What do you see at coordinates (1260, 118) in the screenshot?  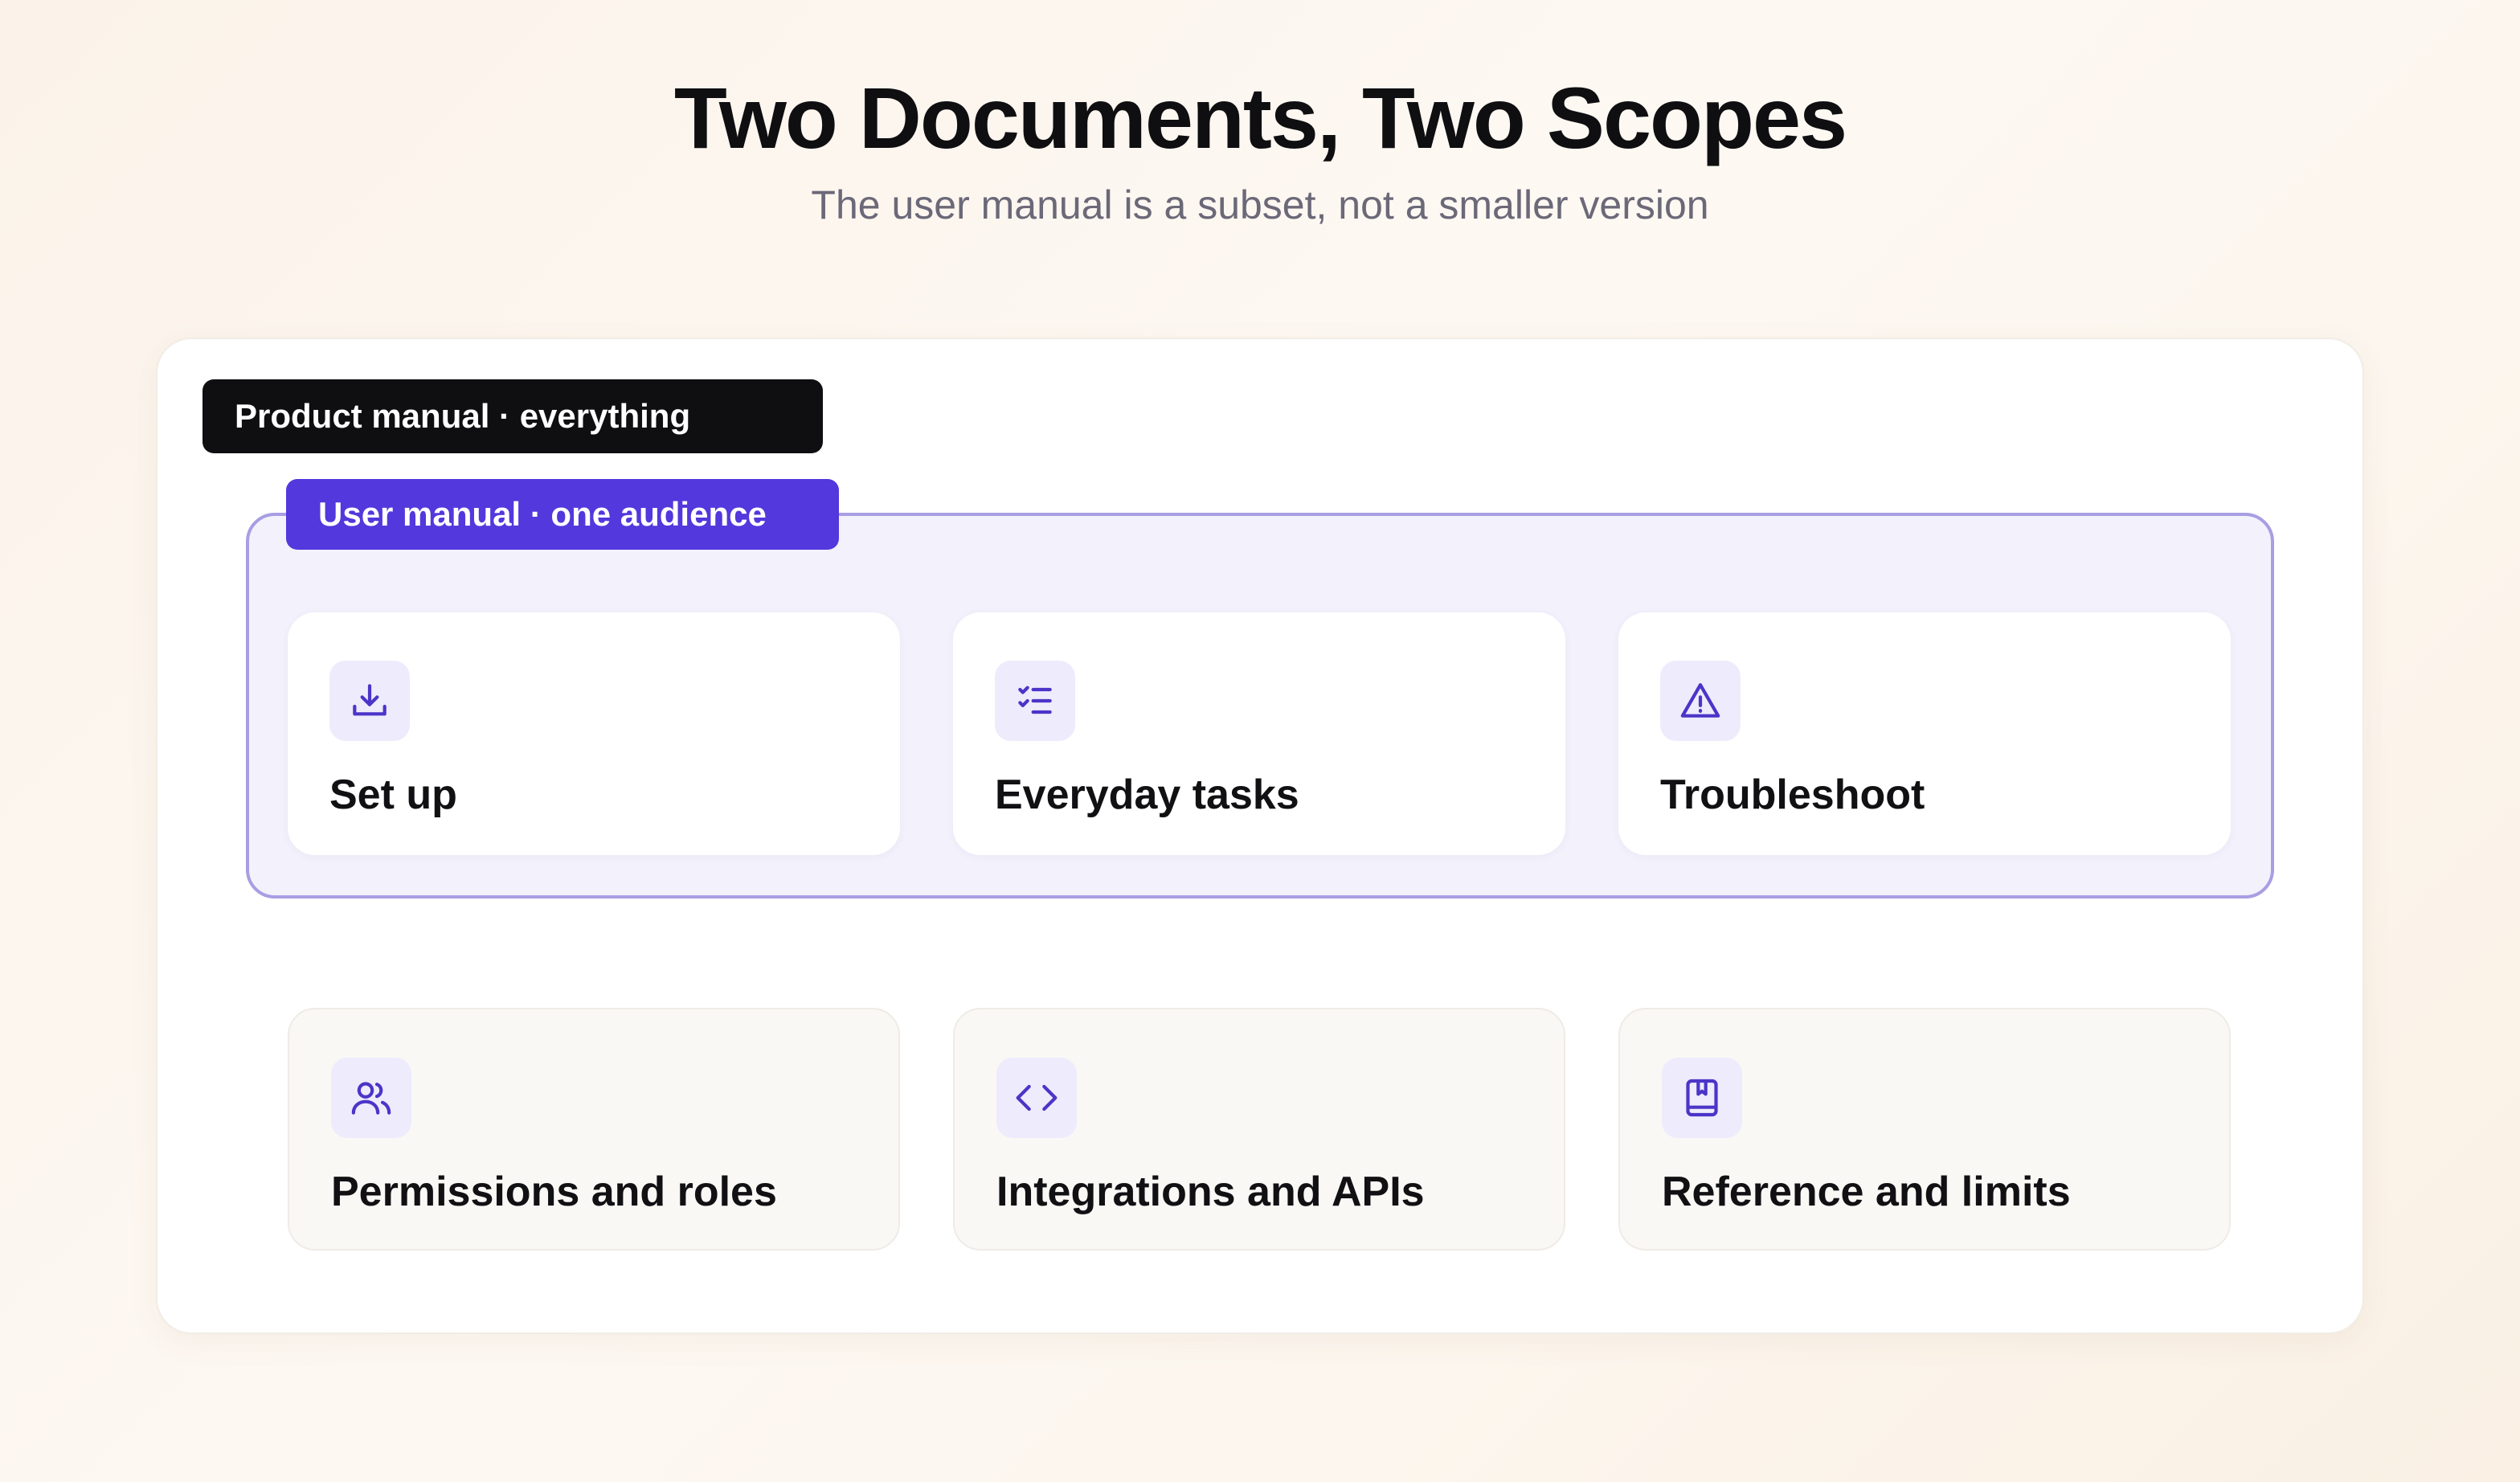 I see `page-title: Two Documents, Two Scopes` at bounding box center [1260, 118].